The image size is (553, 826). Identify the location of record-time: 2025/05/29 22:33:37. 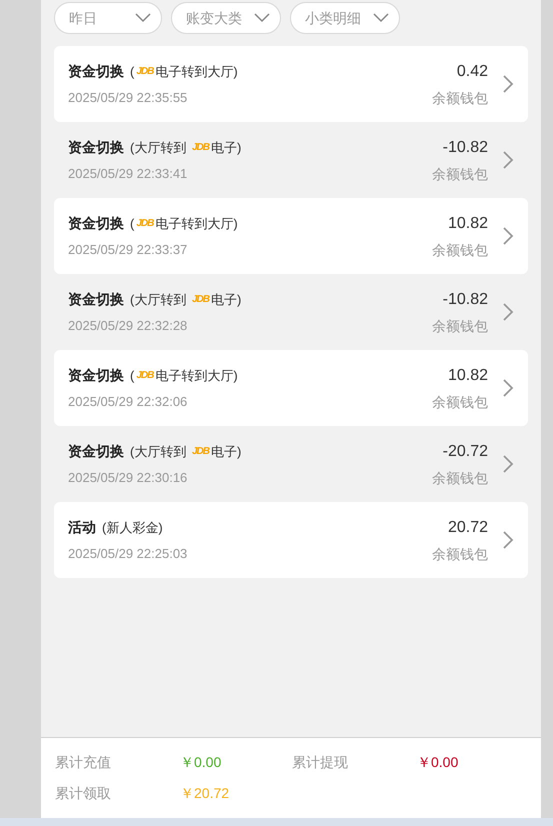
(128, 249).